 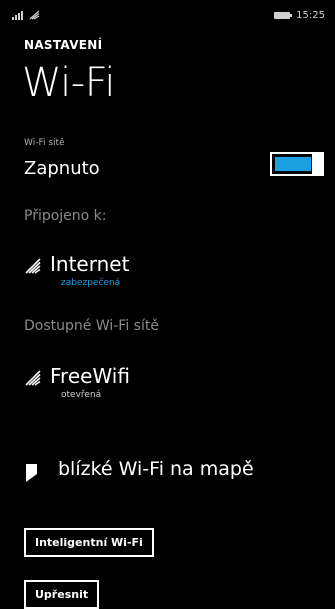 I want to click on wifi-toggle-switch, so click(x=297, y=164).